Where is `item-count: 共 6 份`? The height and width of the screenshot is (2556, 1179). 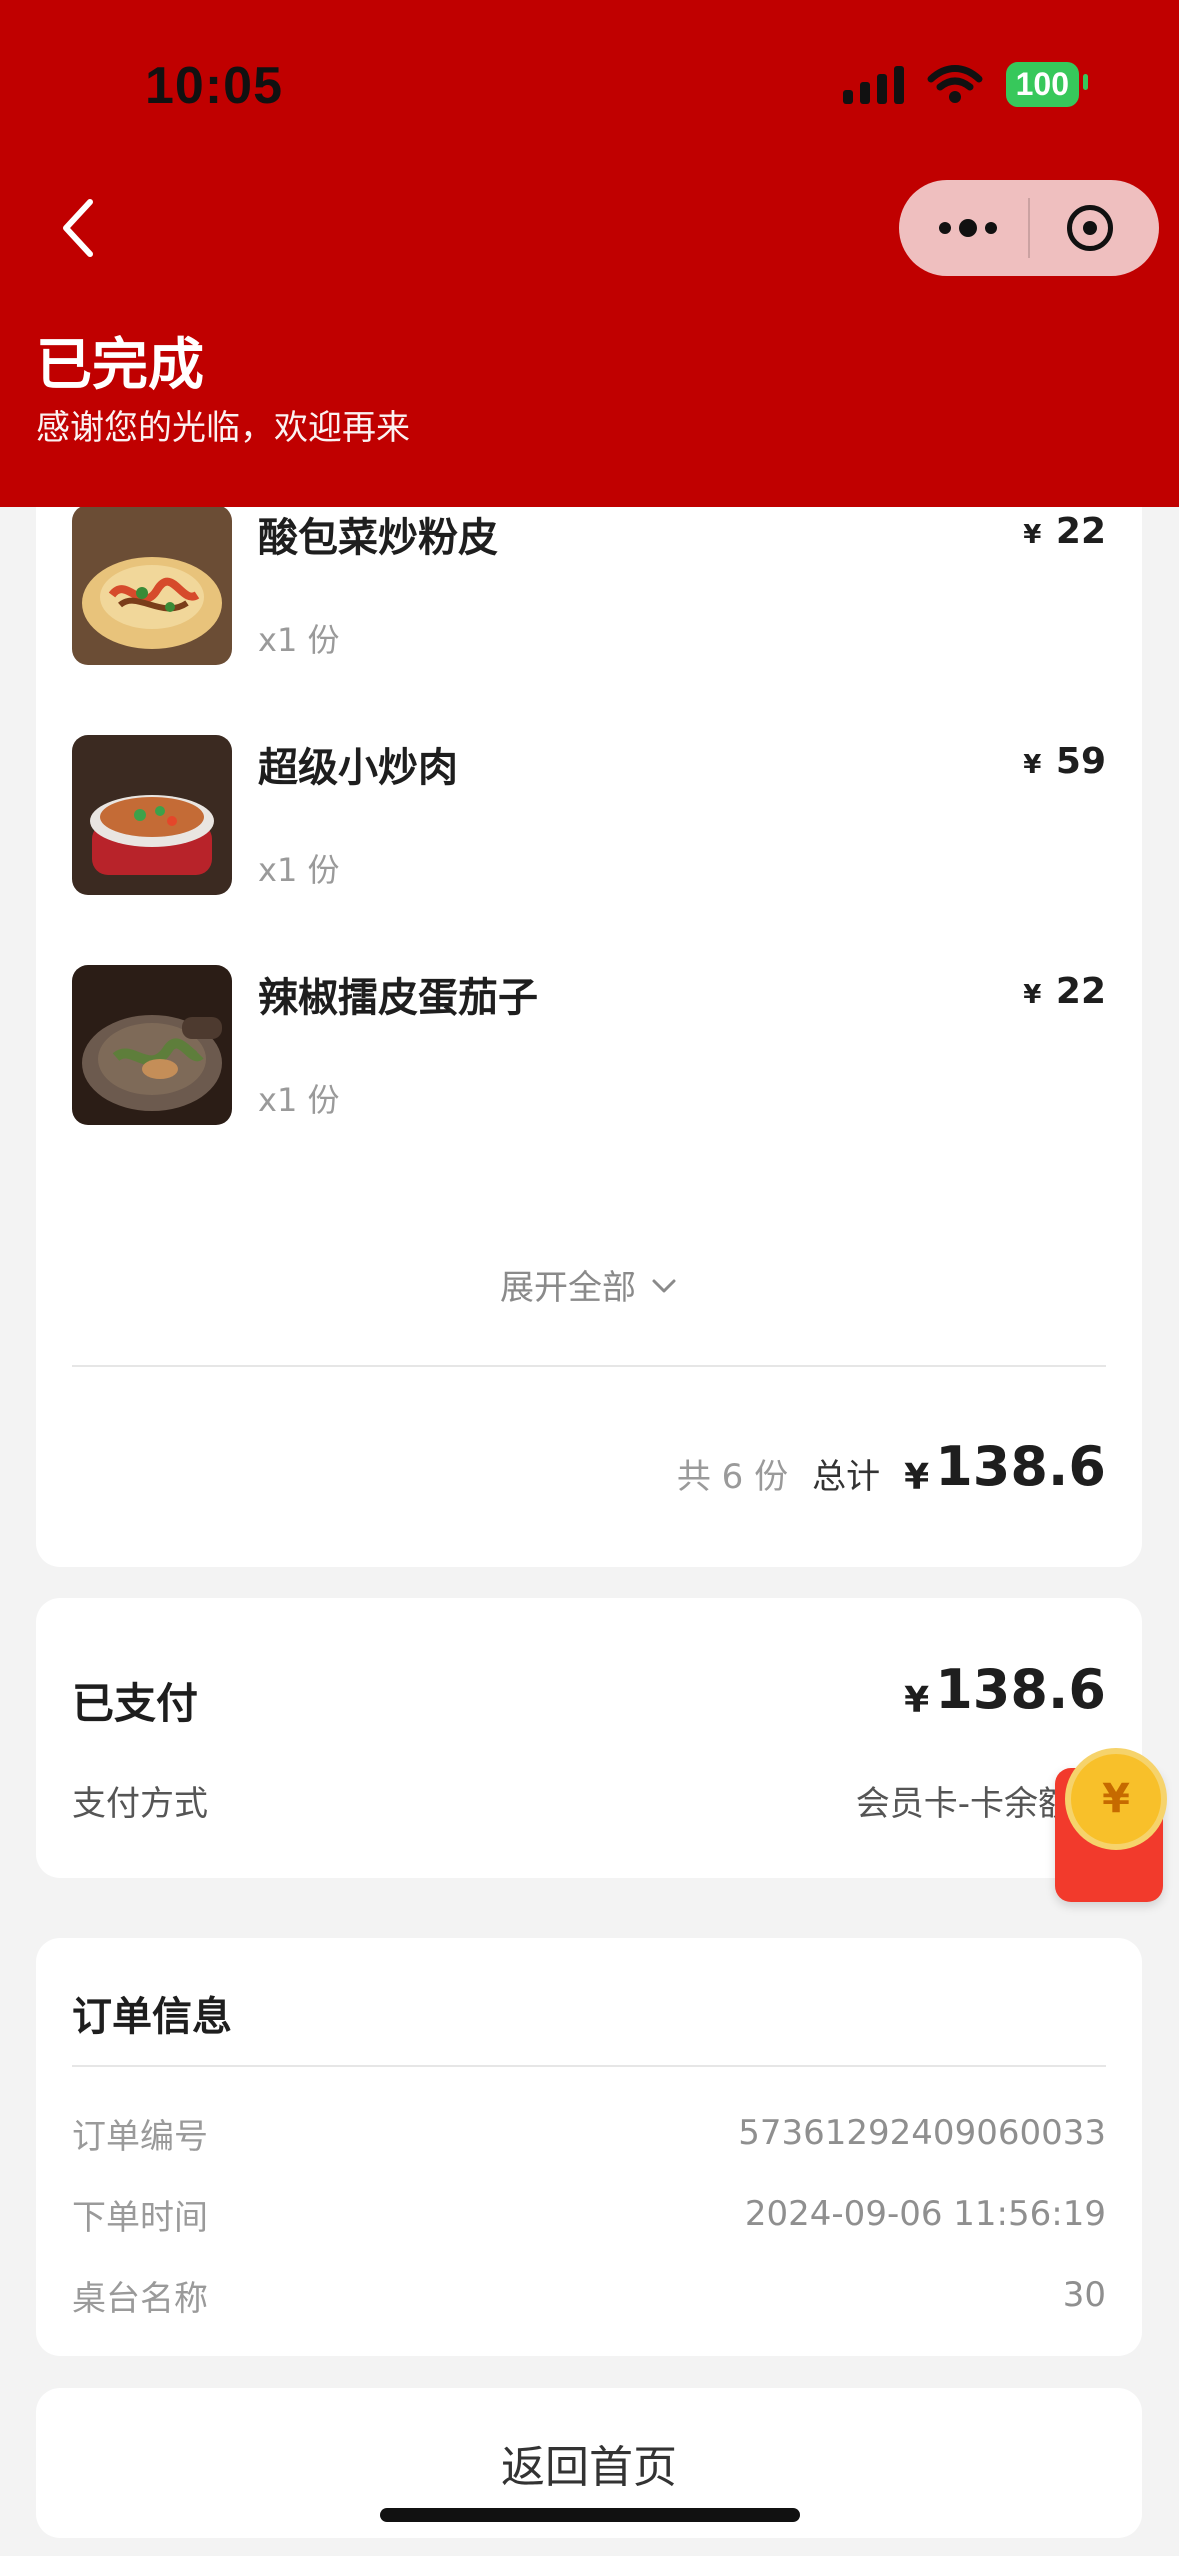
item-count: 共 6 份 is located at coordinates (732, 1477).